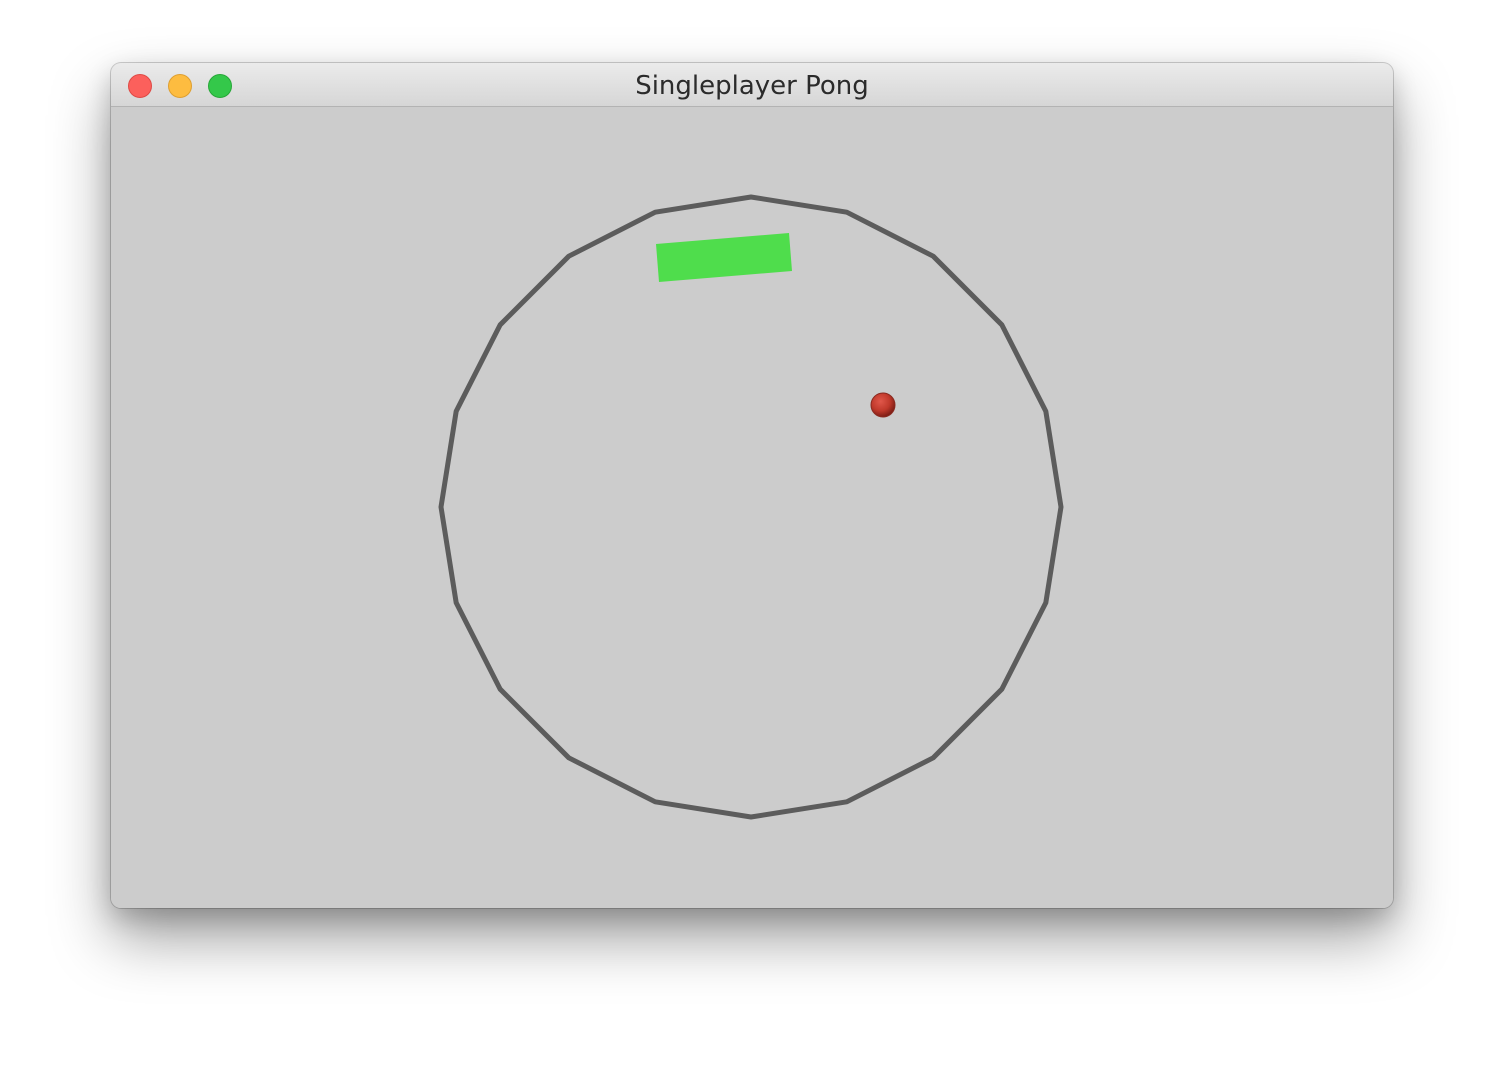  What do you see at coordinates (724, 257) in the screenshot?
I see `player-paddle` at bounding box center [724, 257].